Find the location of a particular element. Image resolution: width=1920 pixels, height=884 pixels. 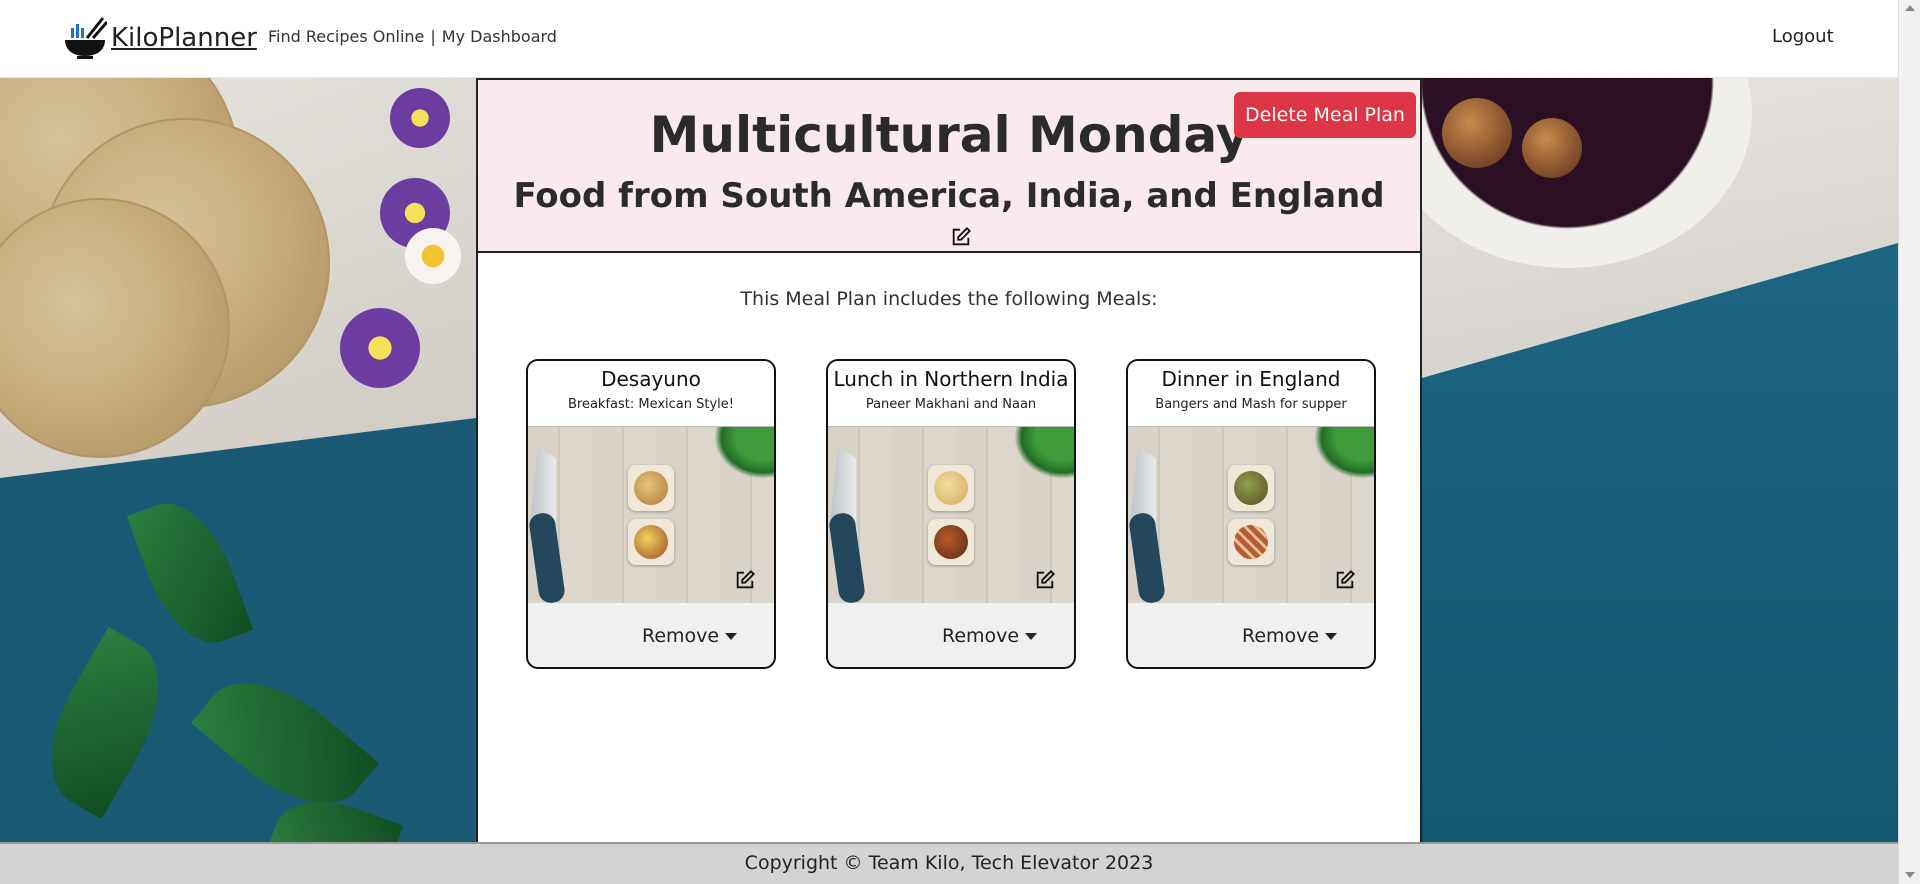

scroll-down-icon is located at coordinates (1910, 875).